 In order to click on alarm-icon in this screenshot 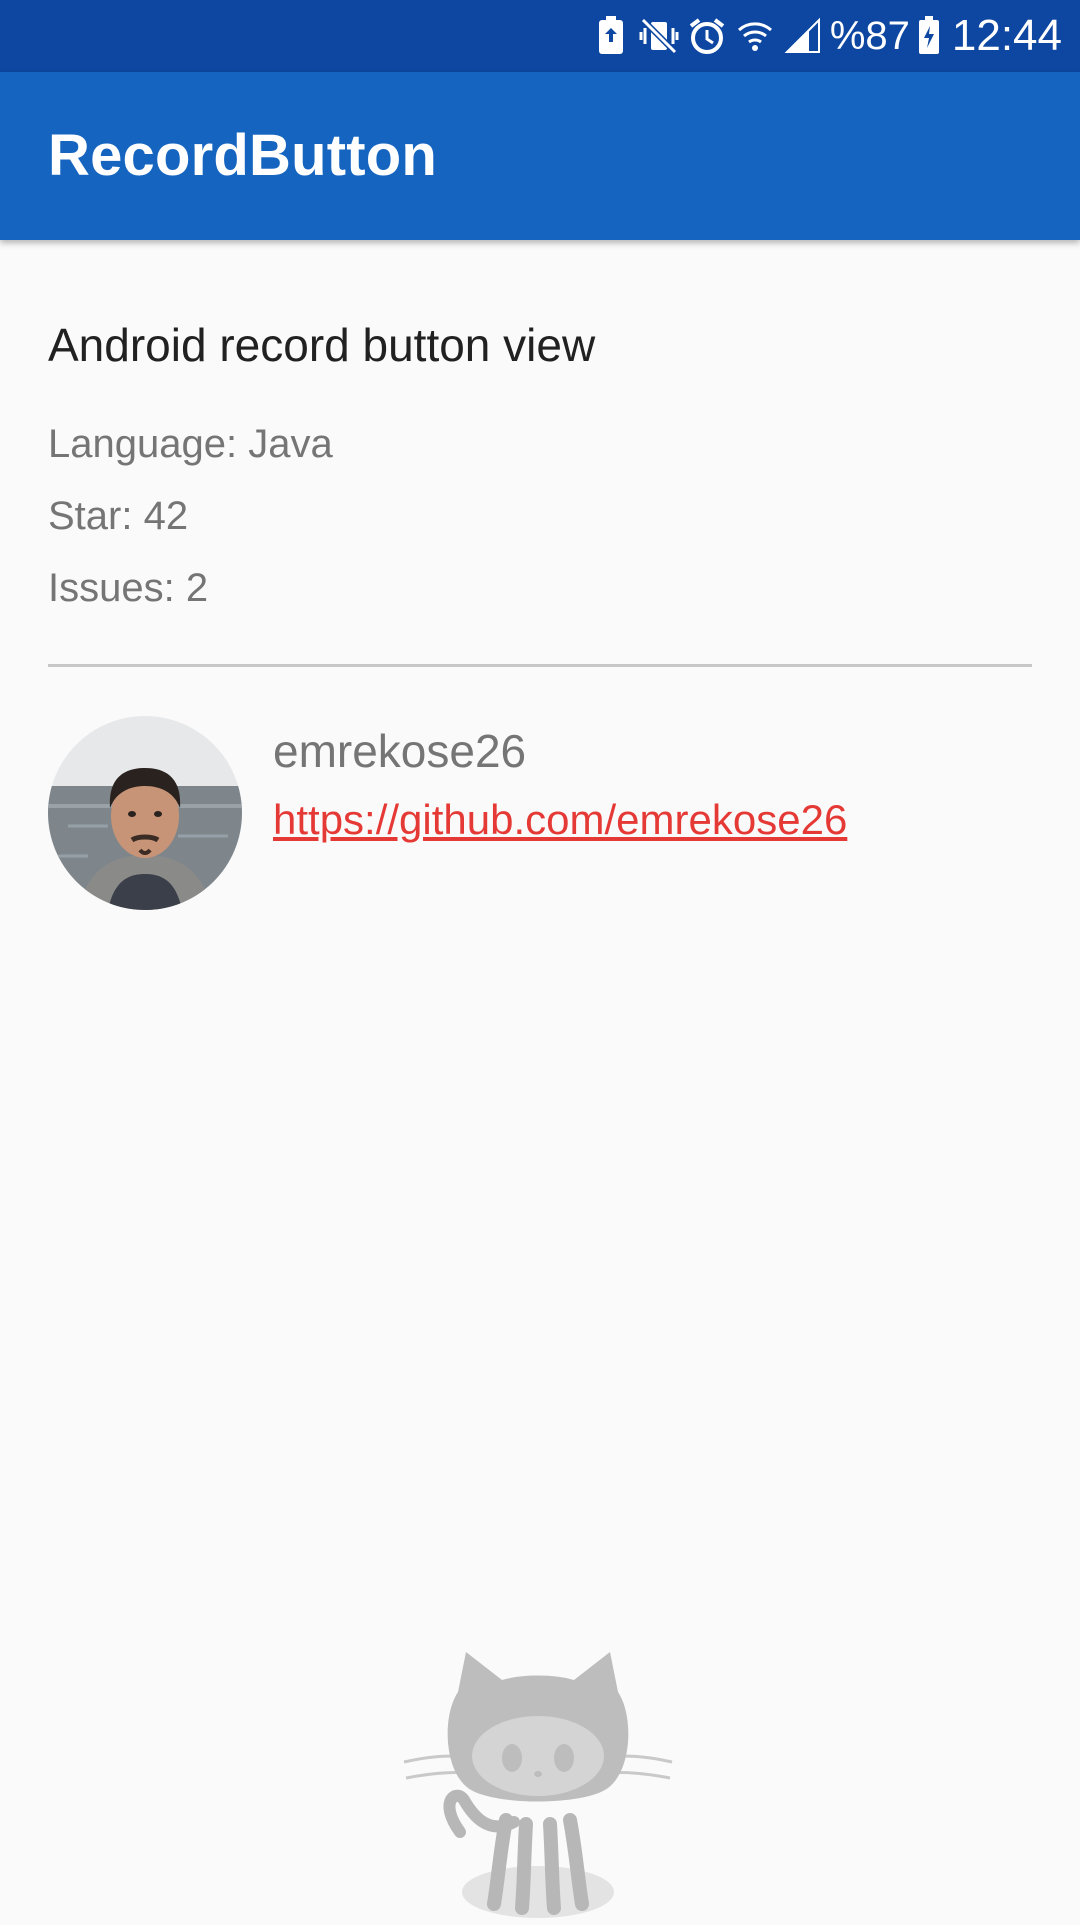, I will do `click(707, 36)`.